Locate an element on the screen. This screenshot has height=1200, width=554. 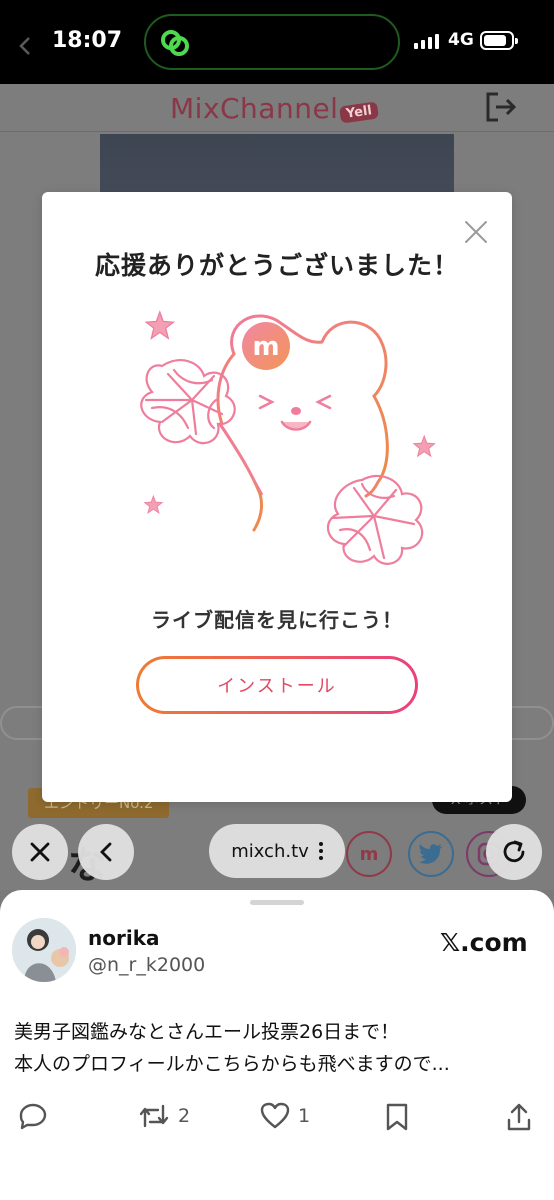
like-count: 1 is located at coordinates (304, 1116).